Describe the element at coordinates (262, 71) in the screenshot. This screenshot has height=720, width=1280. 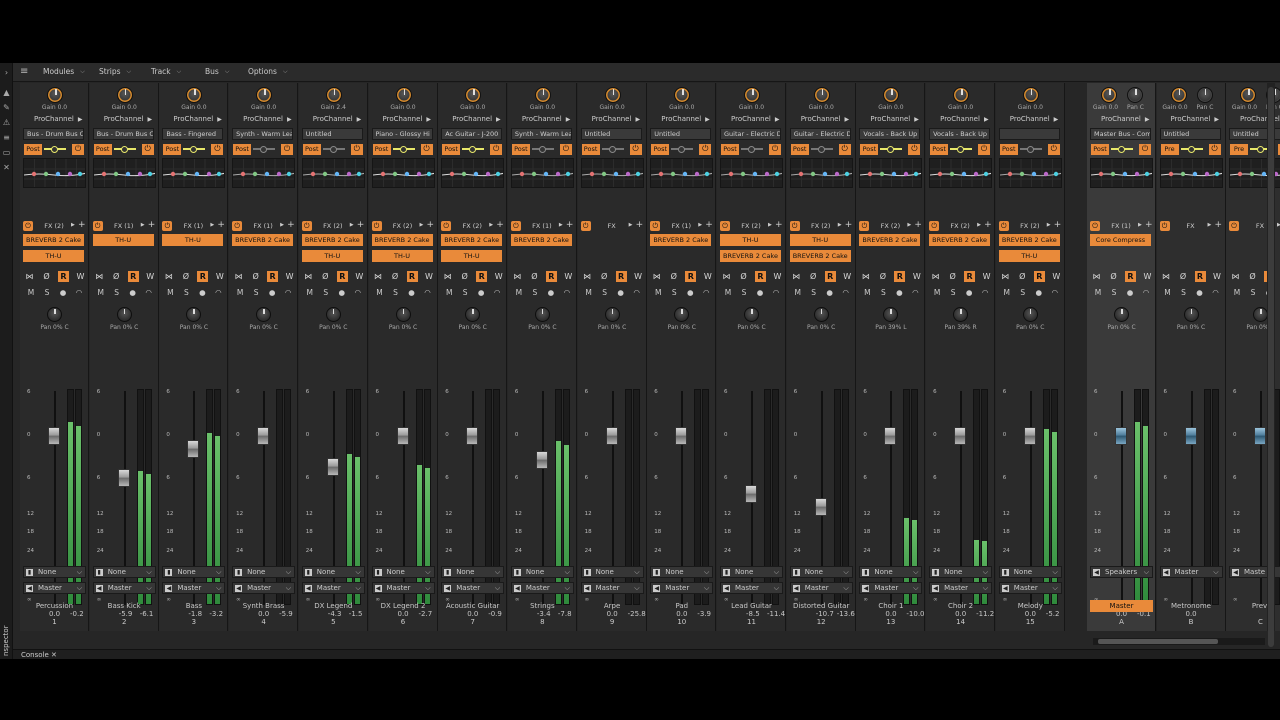
I see `menu-label: Options` at that location.